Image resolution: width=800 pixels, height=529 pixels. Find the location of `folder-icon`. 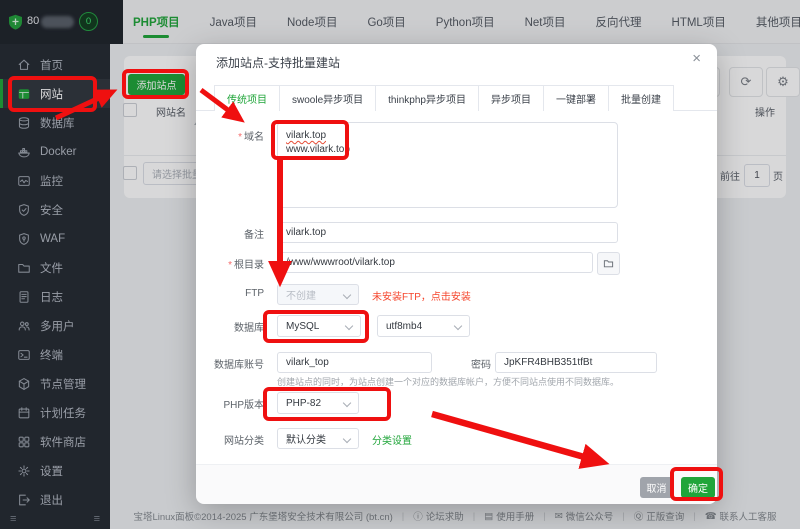

folder-icon is located at coordinates (608, 264).